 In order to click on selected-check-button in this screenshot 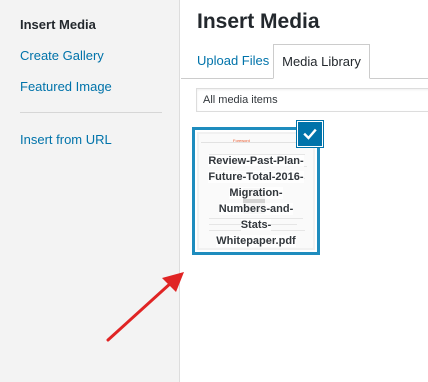, I will do `click(310, 134)`.